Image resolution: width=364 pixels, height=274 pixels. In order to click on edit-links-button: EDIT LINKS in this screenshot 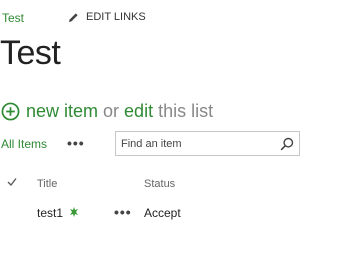, I will do `click(107, 17)`.